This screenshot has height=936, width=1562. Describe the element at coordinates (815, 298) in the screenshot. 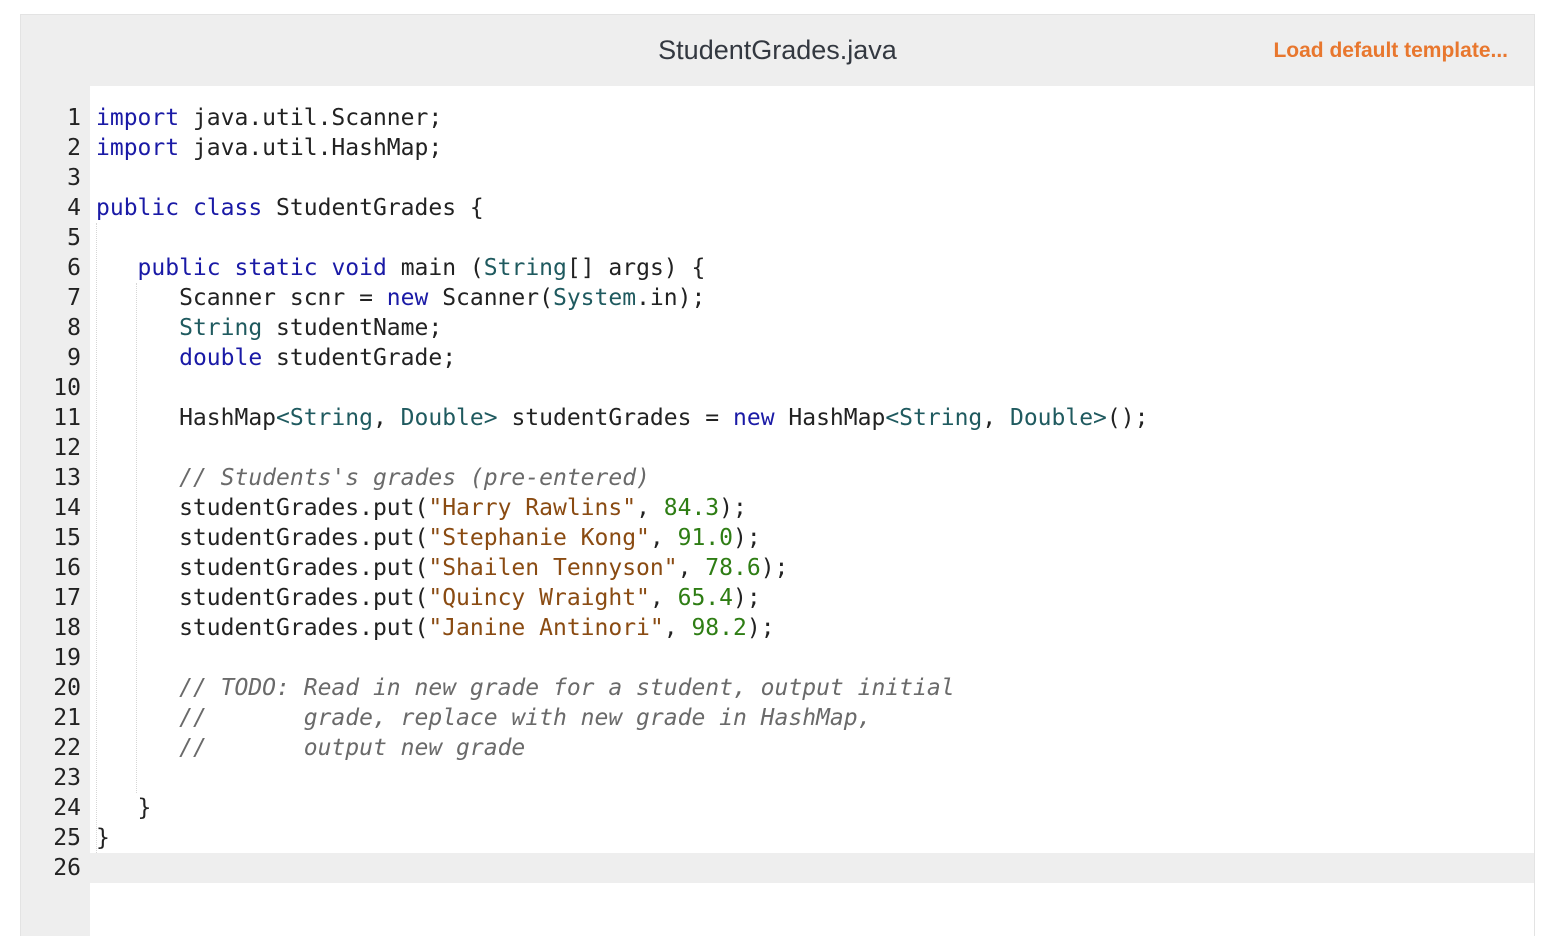

I see `code-line: Scanner scnr = new Scanner(System.in);` at that location.